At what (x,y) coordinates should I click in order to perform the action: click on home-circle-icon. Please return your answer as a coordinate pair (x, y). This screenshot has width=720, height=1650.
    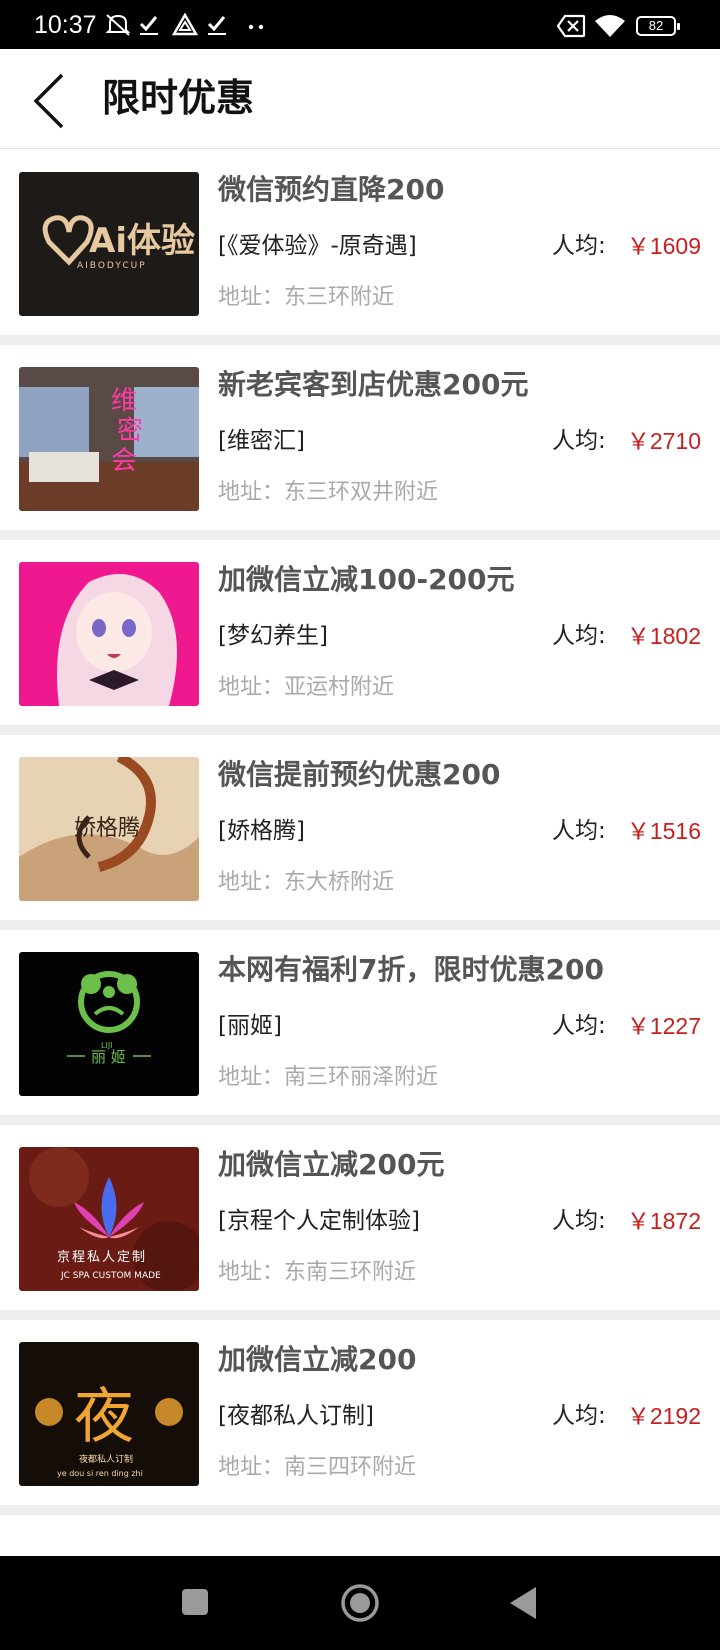
    Looking at the image, I should click on (360, 1603).